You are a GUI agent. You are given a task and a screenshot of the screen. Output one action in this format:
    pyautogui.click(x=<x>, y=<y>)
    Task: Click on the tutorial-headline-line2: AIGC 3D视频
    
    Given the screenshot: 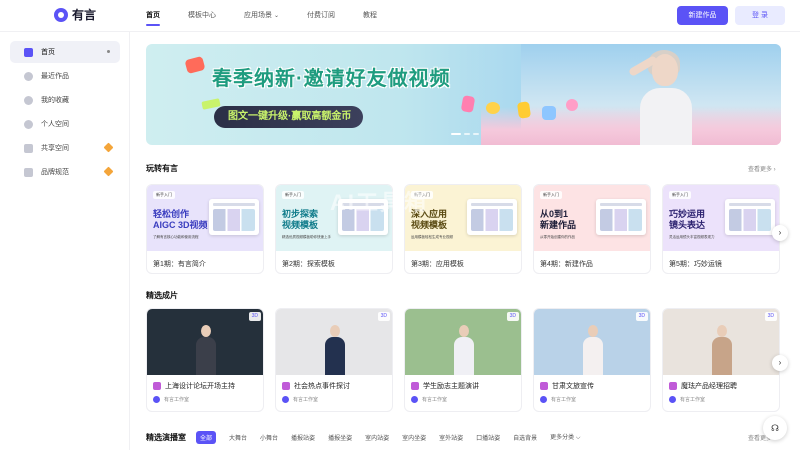 What is the action you would take?
    pyautogui.click(x=180, y=225)
    